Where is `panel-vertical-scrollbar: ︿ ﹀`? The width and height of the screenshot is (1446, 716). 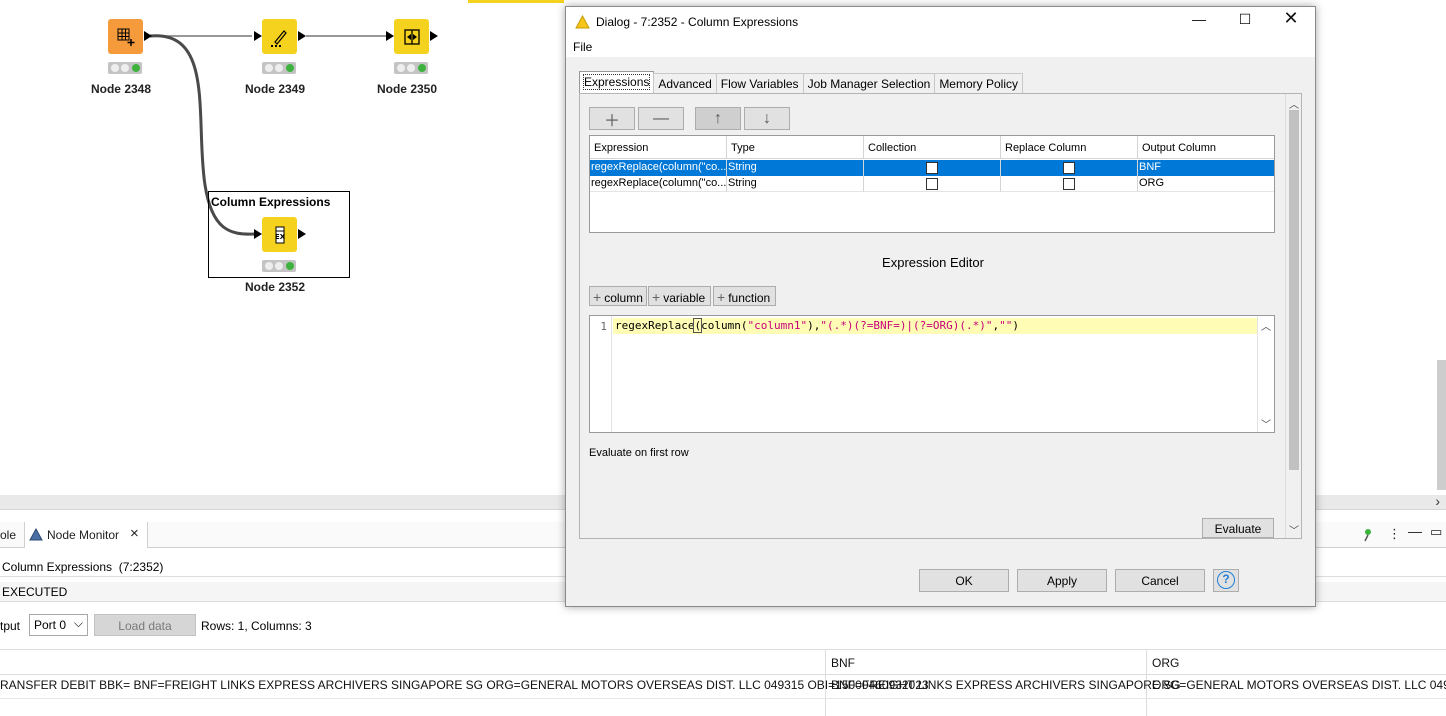 panel-vertical-scrollbar: ︿ ﹀ is located at coordinates (1293, 316).